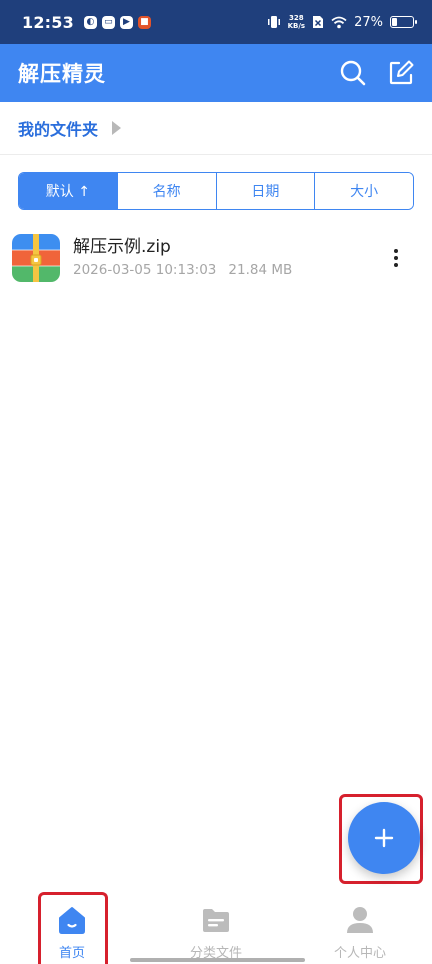 The height and width of the screenshot is (964, 432). I want to click on add-button, so click(384, 838).